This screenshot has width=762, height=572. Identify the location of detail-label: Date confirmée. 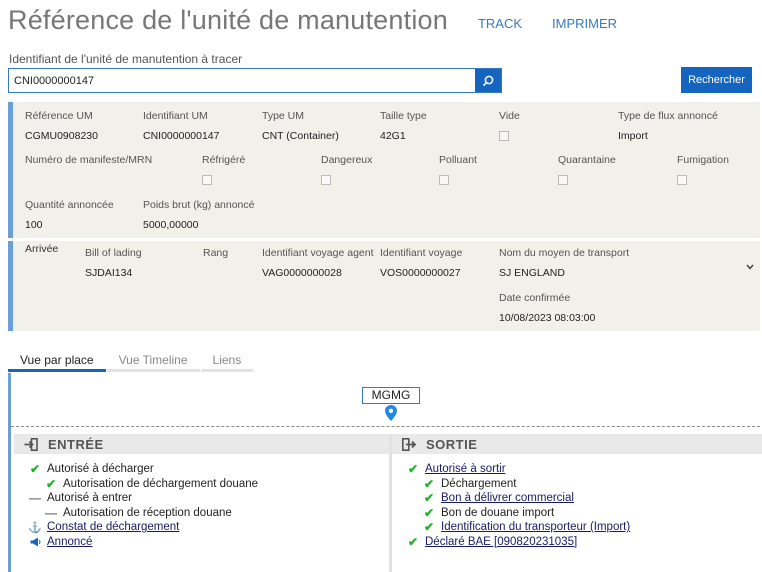
(535, 298).